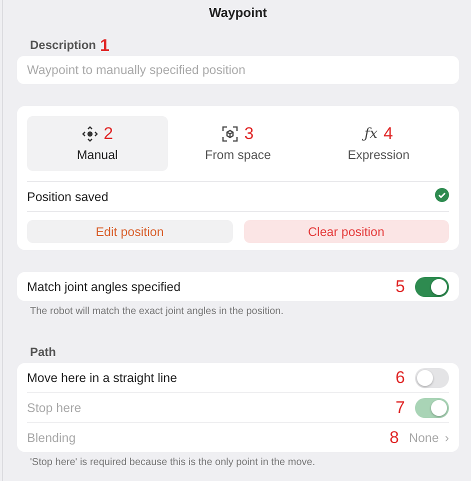 The width and height of the screenshot is (471, 481). I want to click on help-text: 'Stop here' is required because this is the only point in the move., so click(172, 462).